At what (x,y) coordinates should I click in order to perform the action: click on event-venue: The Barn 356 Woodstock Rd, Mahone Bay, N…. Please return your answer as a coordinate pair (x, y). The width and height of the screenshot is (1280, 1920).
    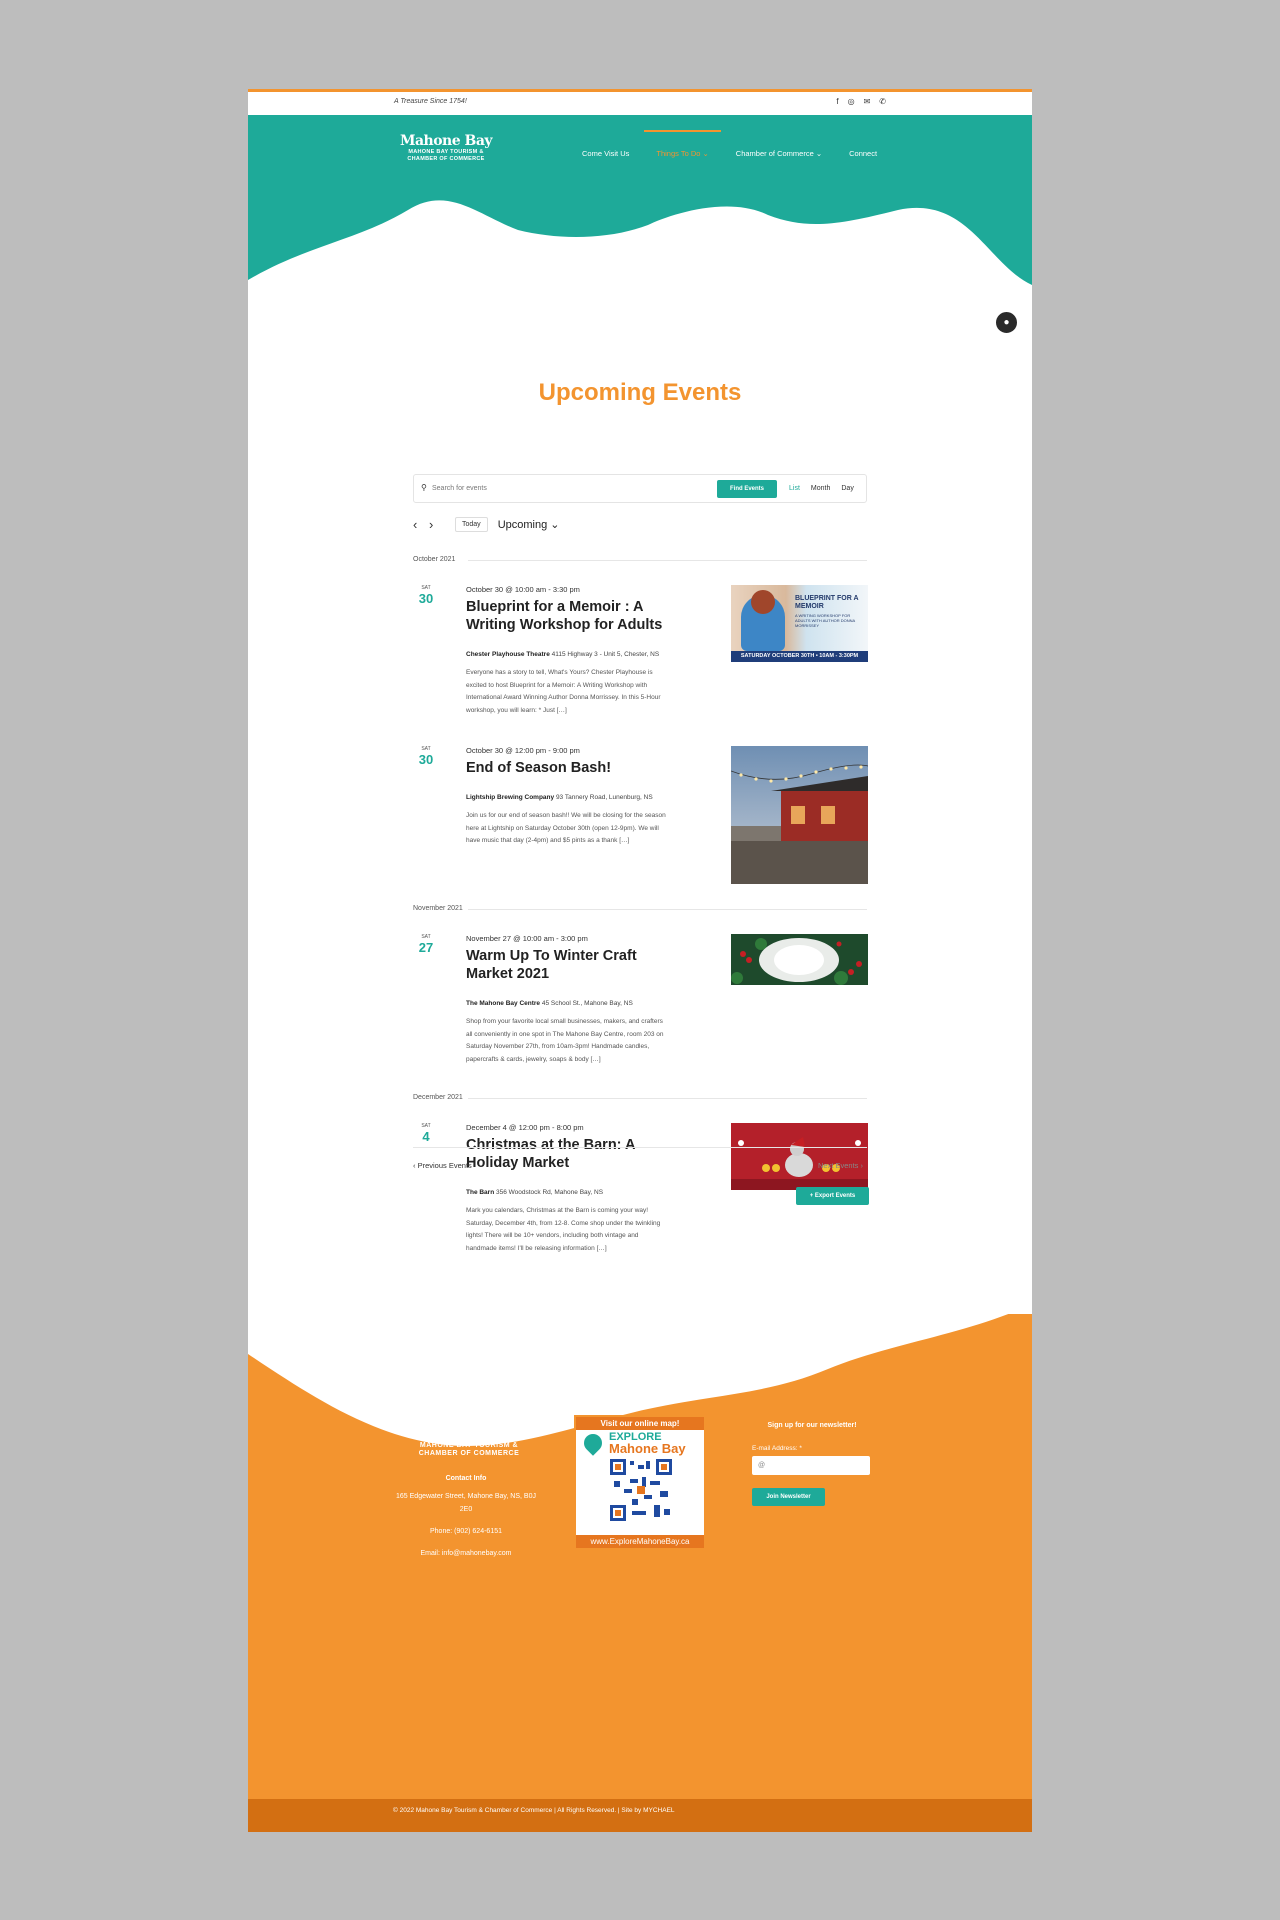
    Looking at the image, I should click on (535, 1192).